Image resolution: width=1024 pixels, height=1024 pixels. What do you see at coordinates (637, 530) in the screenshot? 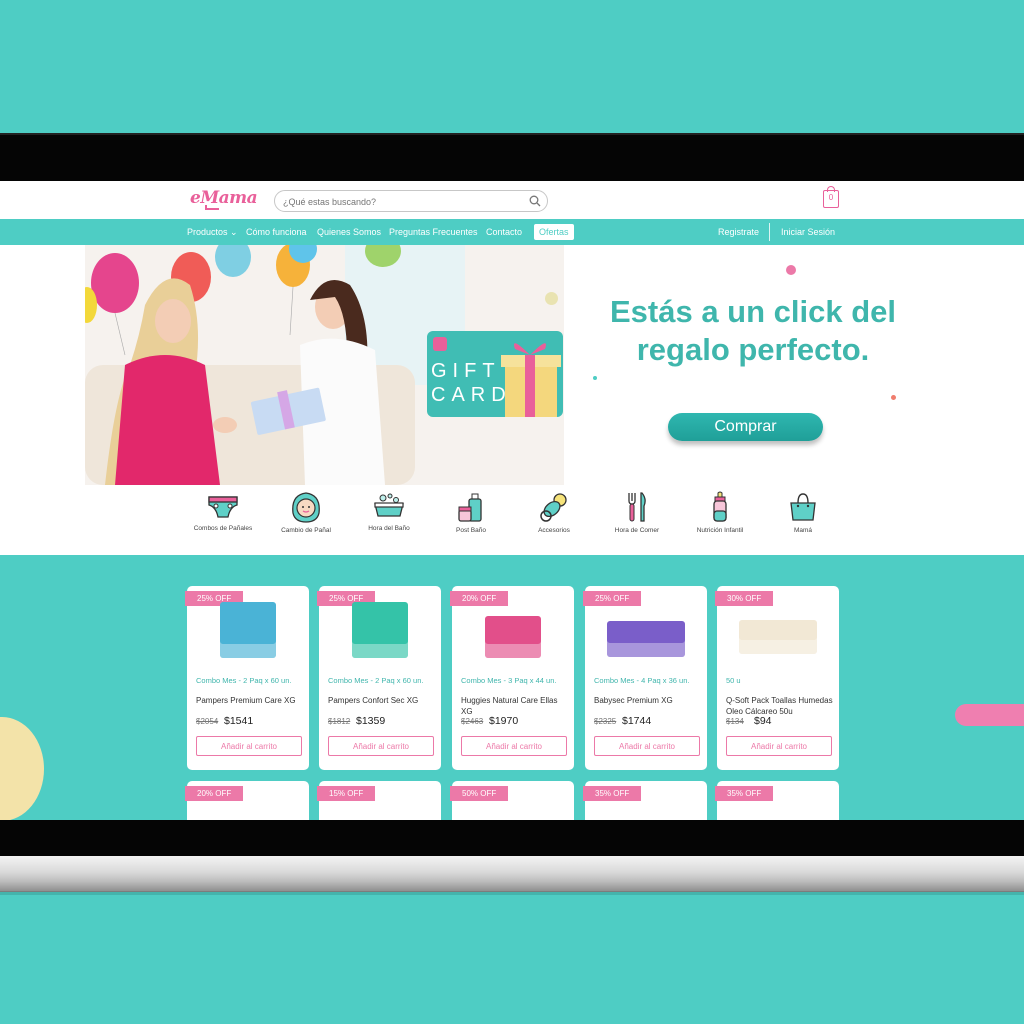
I see `category-label: Hora de Comer` at bounding box center [637, 530].